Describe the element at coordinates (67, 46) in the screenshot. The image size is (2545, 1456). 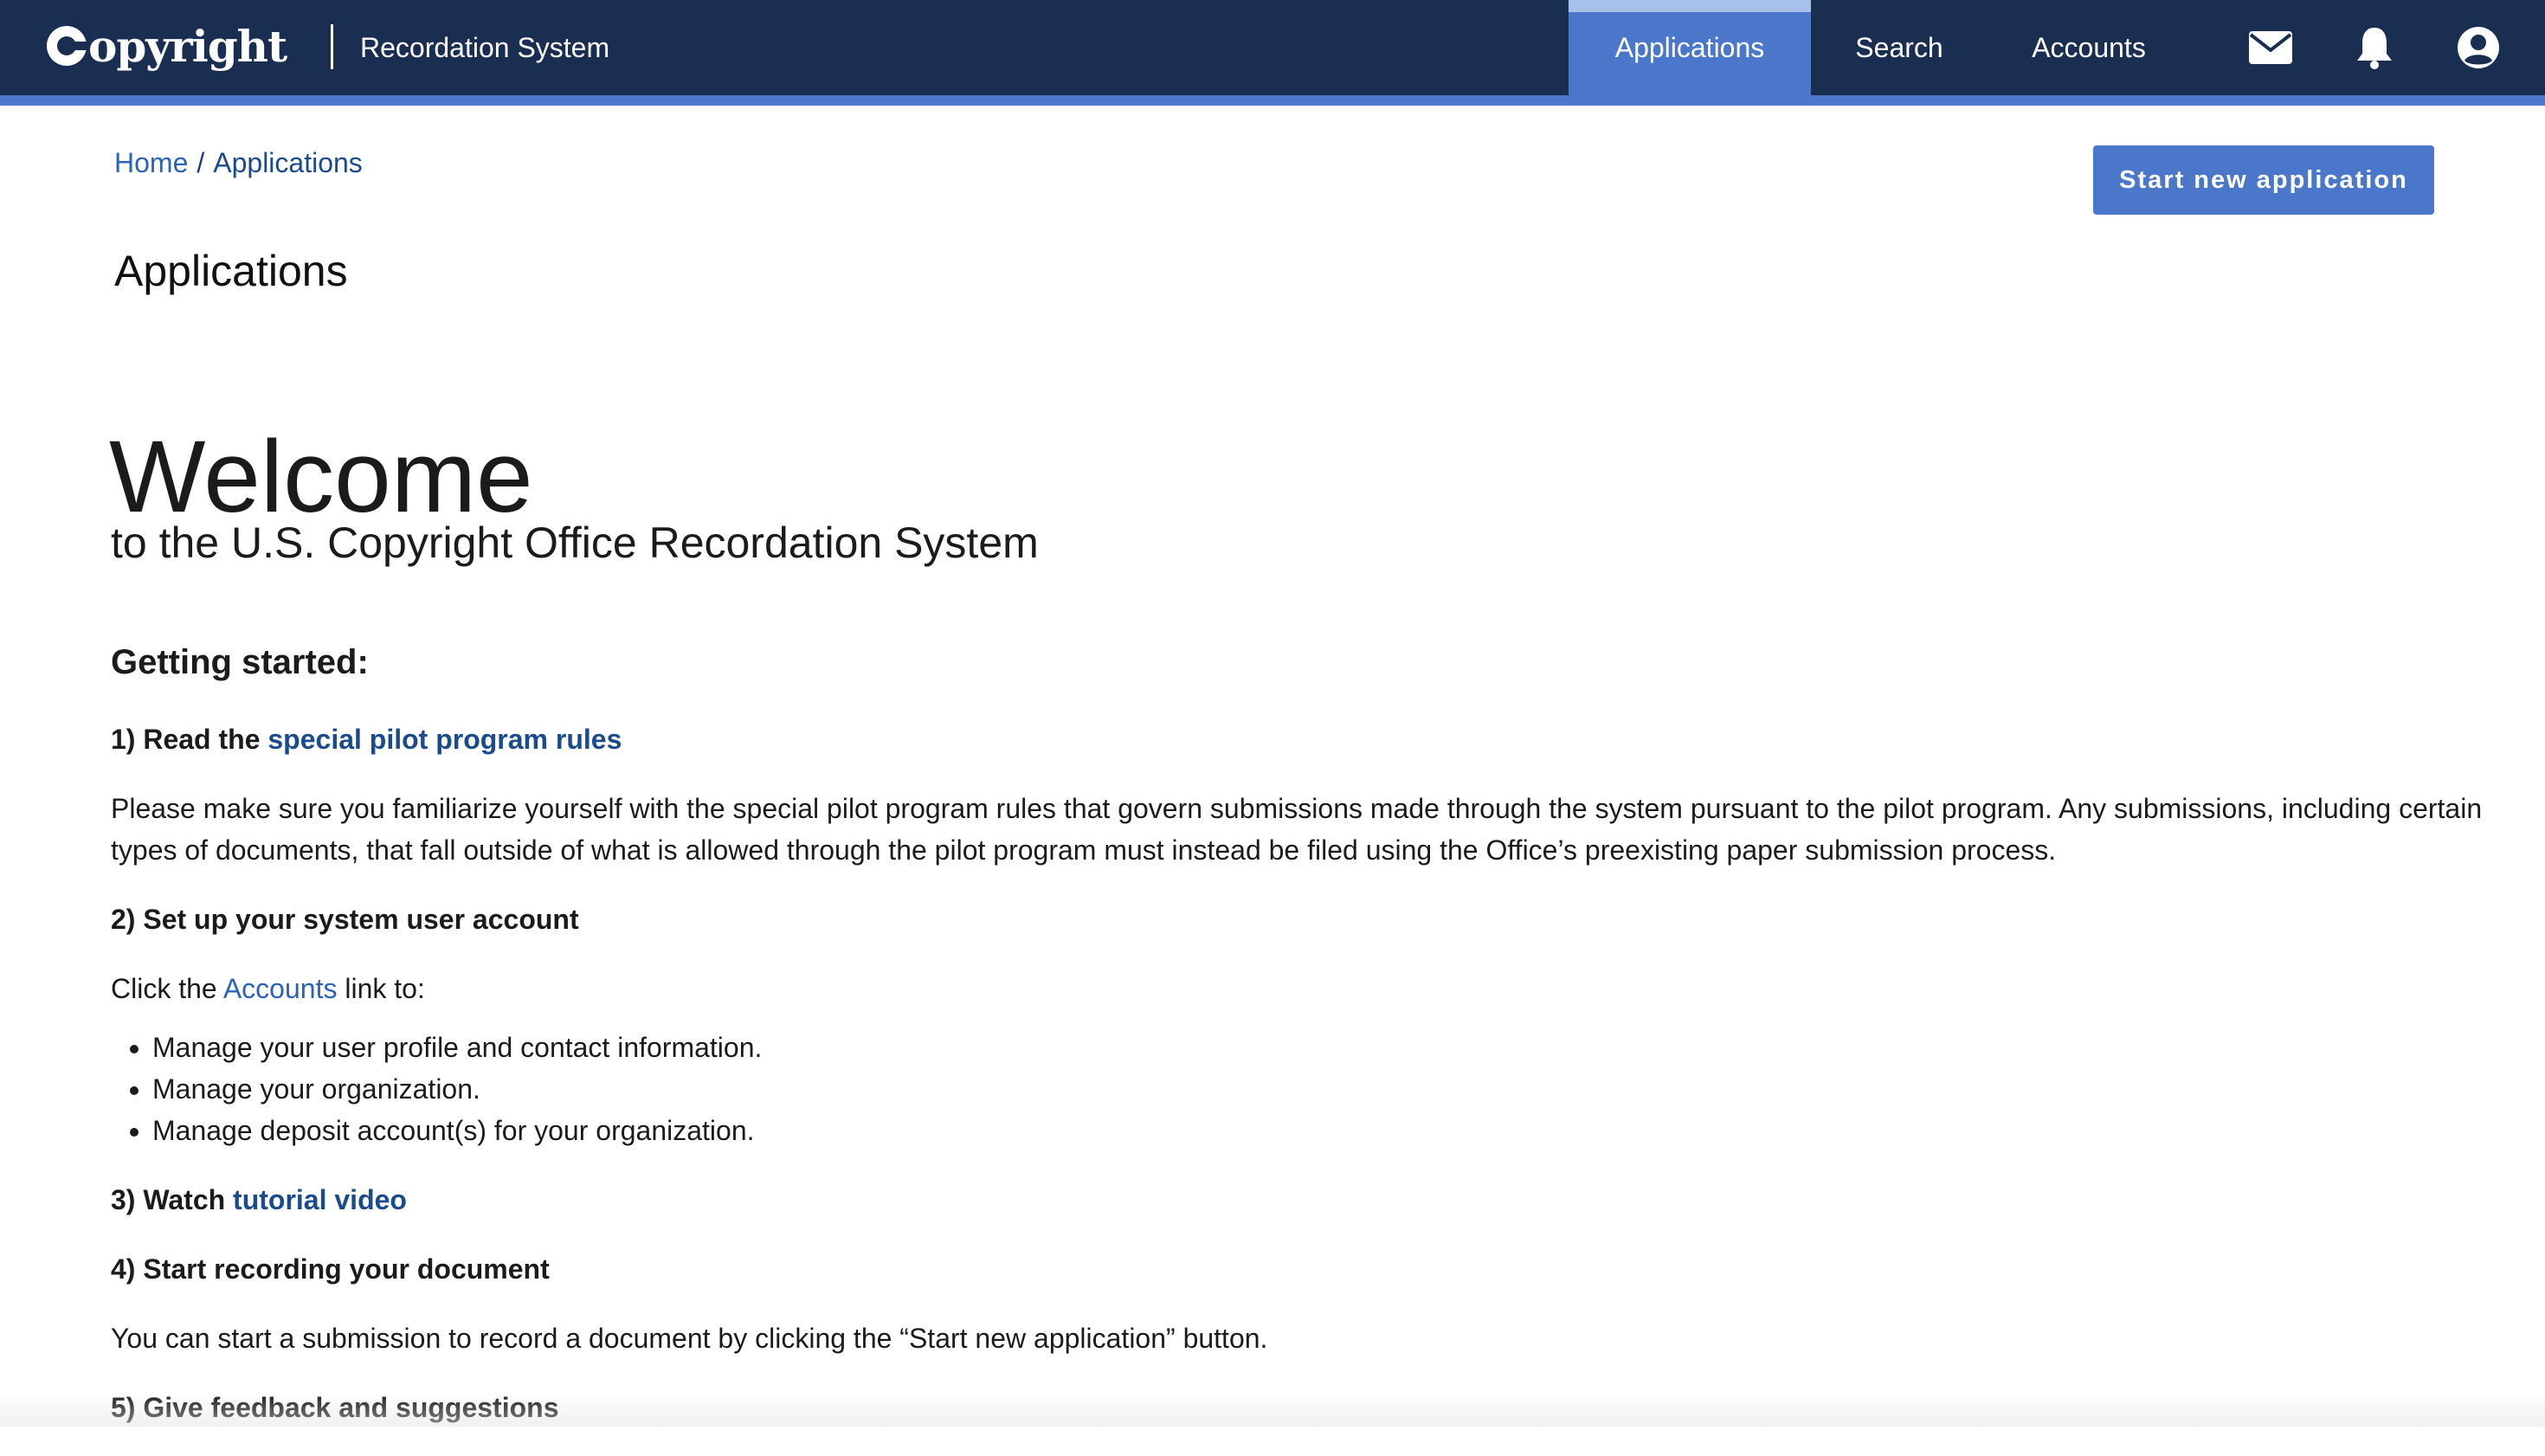
I see `copyright-c-logo-icon` at that location.